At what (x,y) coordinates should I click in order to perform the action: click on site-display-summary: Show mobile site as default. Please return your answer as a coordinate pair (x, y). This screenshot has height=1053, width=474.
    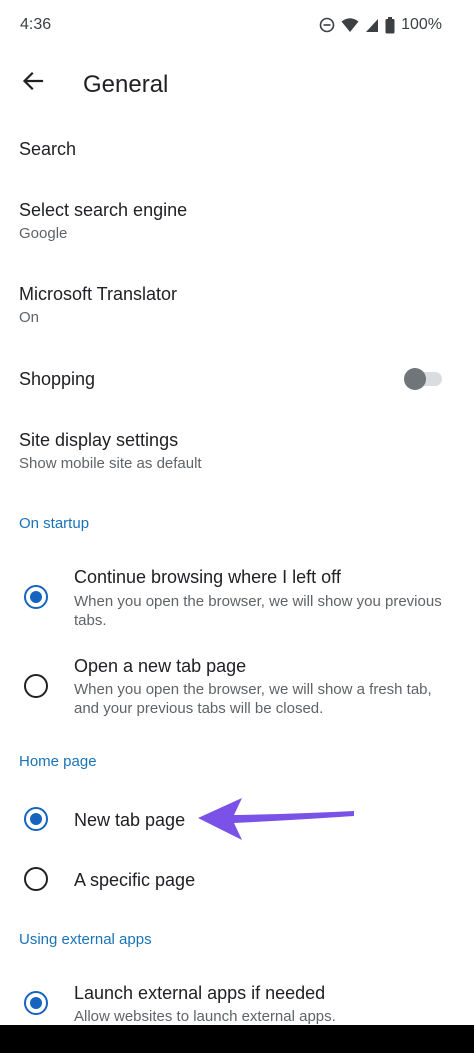
    Looking at the image, I should click on (110, 463).